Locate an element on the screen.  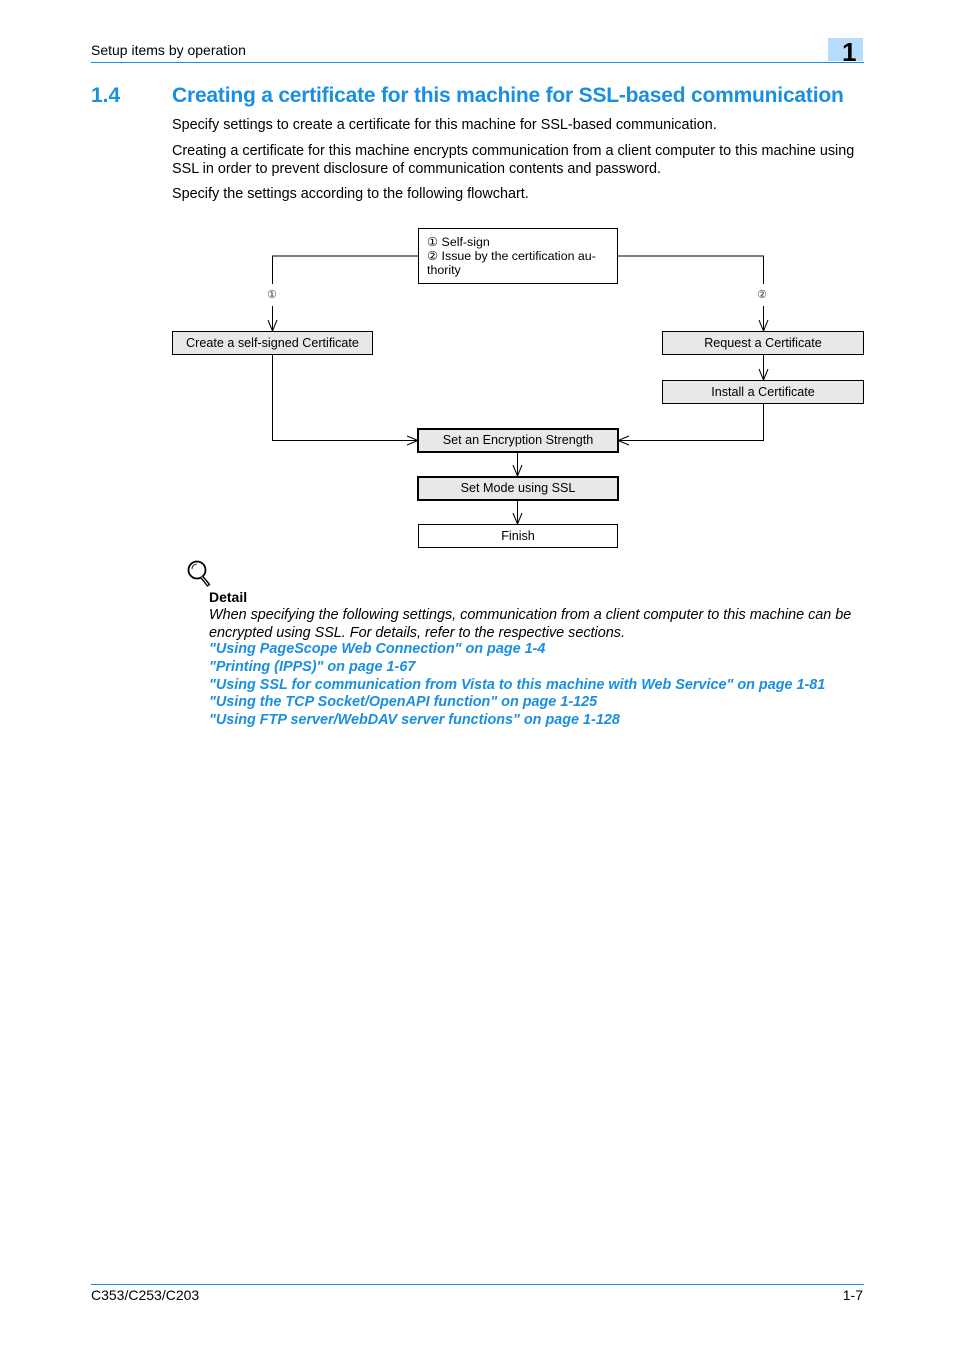
step-request-certificate: Request a Certificate is located at coordinates (763, 343).